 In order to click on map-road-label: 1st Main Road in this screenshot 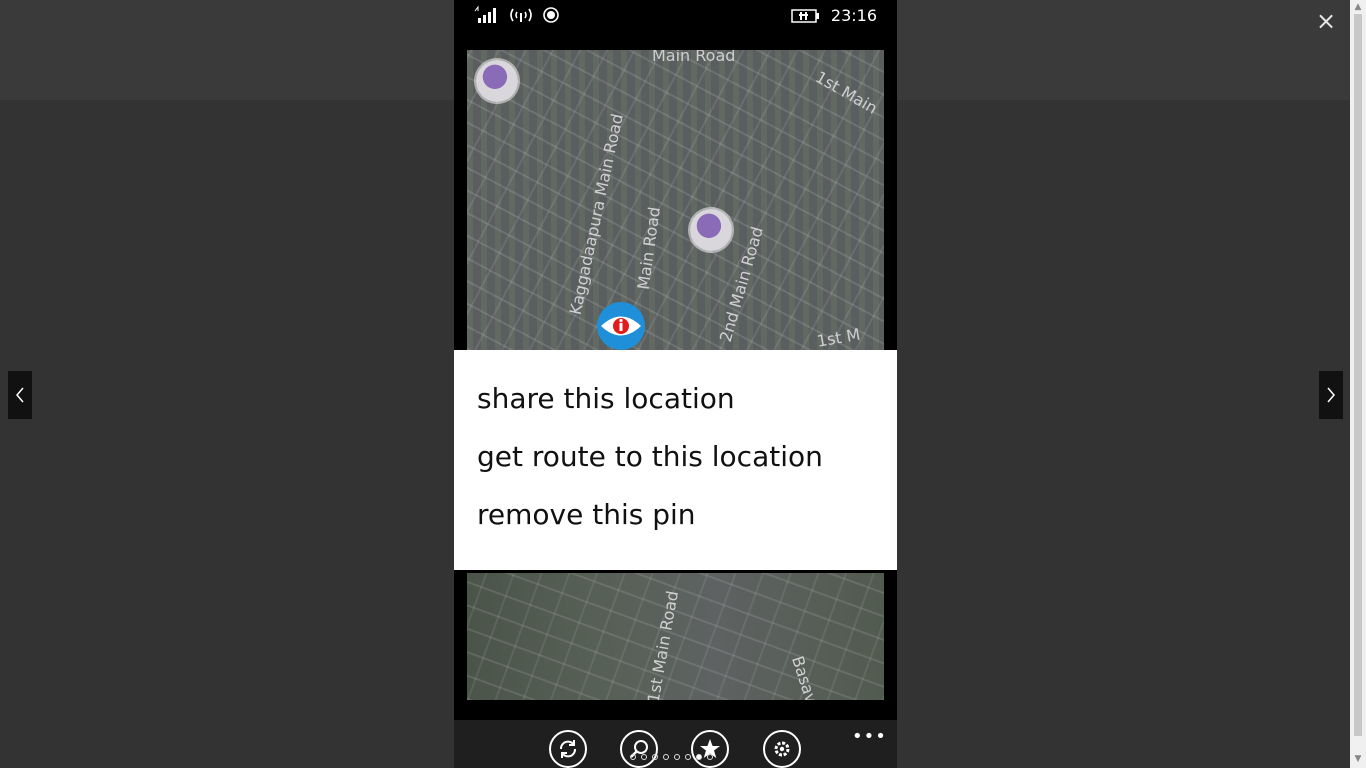, I will do `click(663, 644)`.